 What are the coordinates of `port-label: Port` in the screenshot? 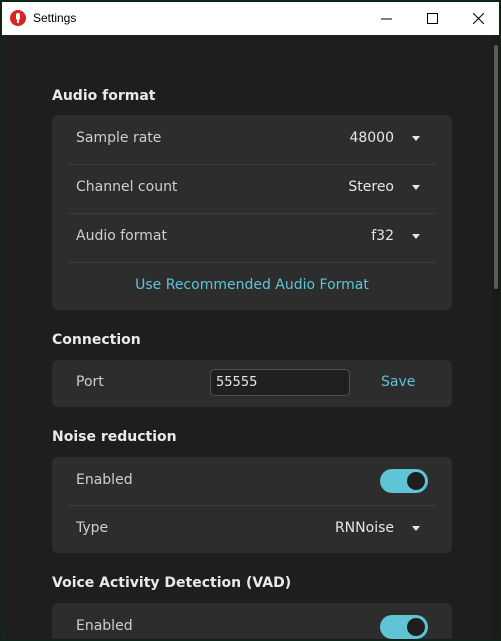 It's located at (90, 382).